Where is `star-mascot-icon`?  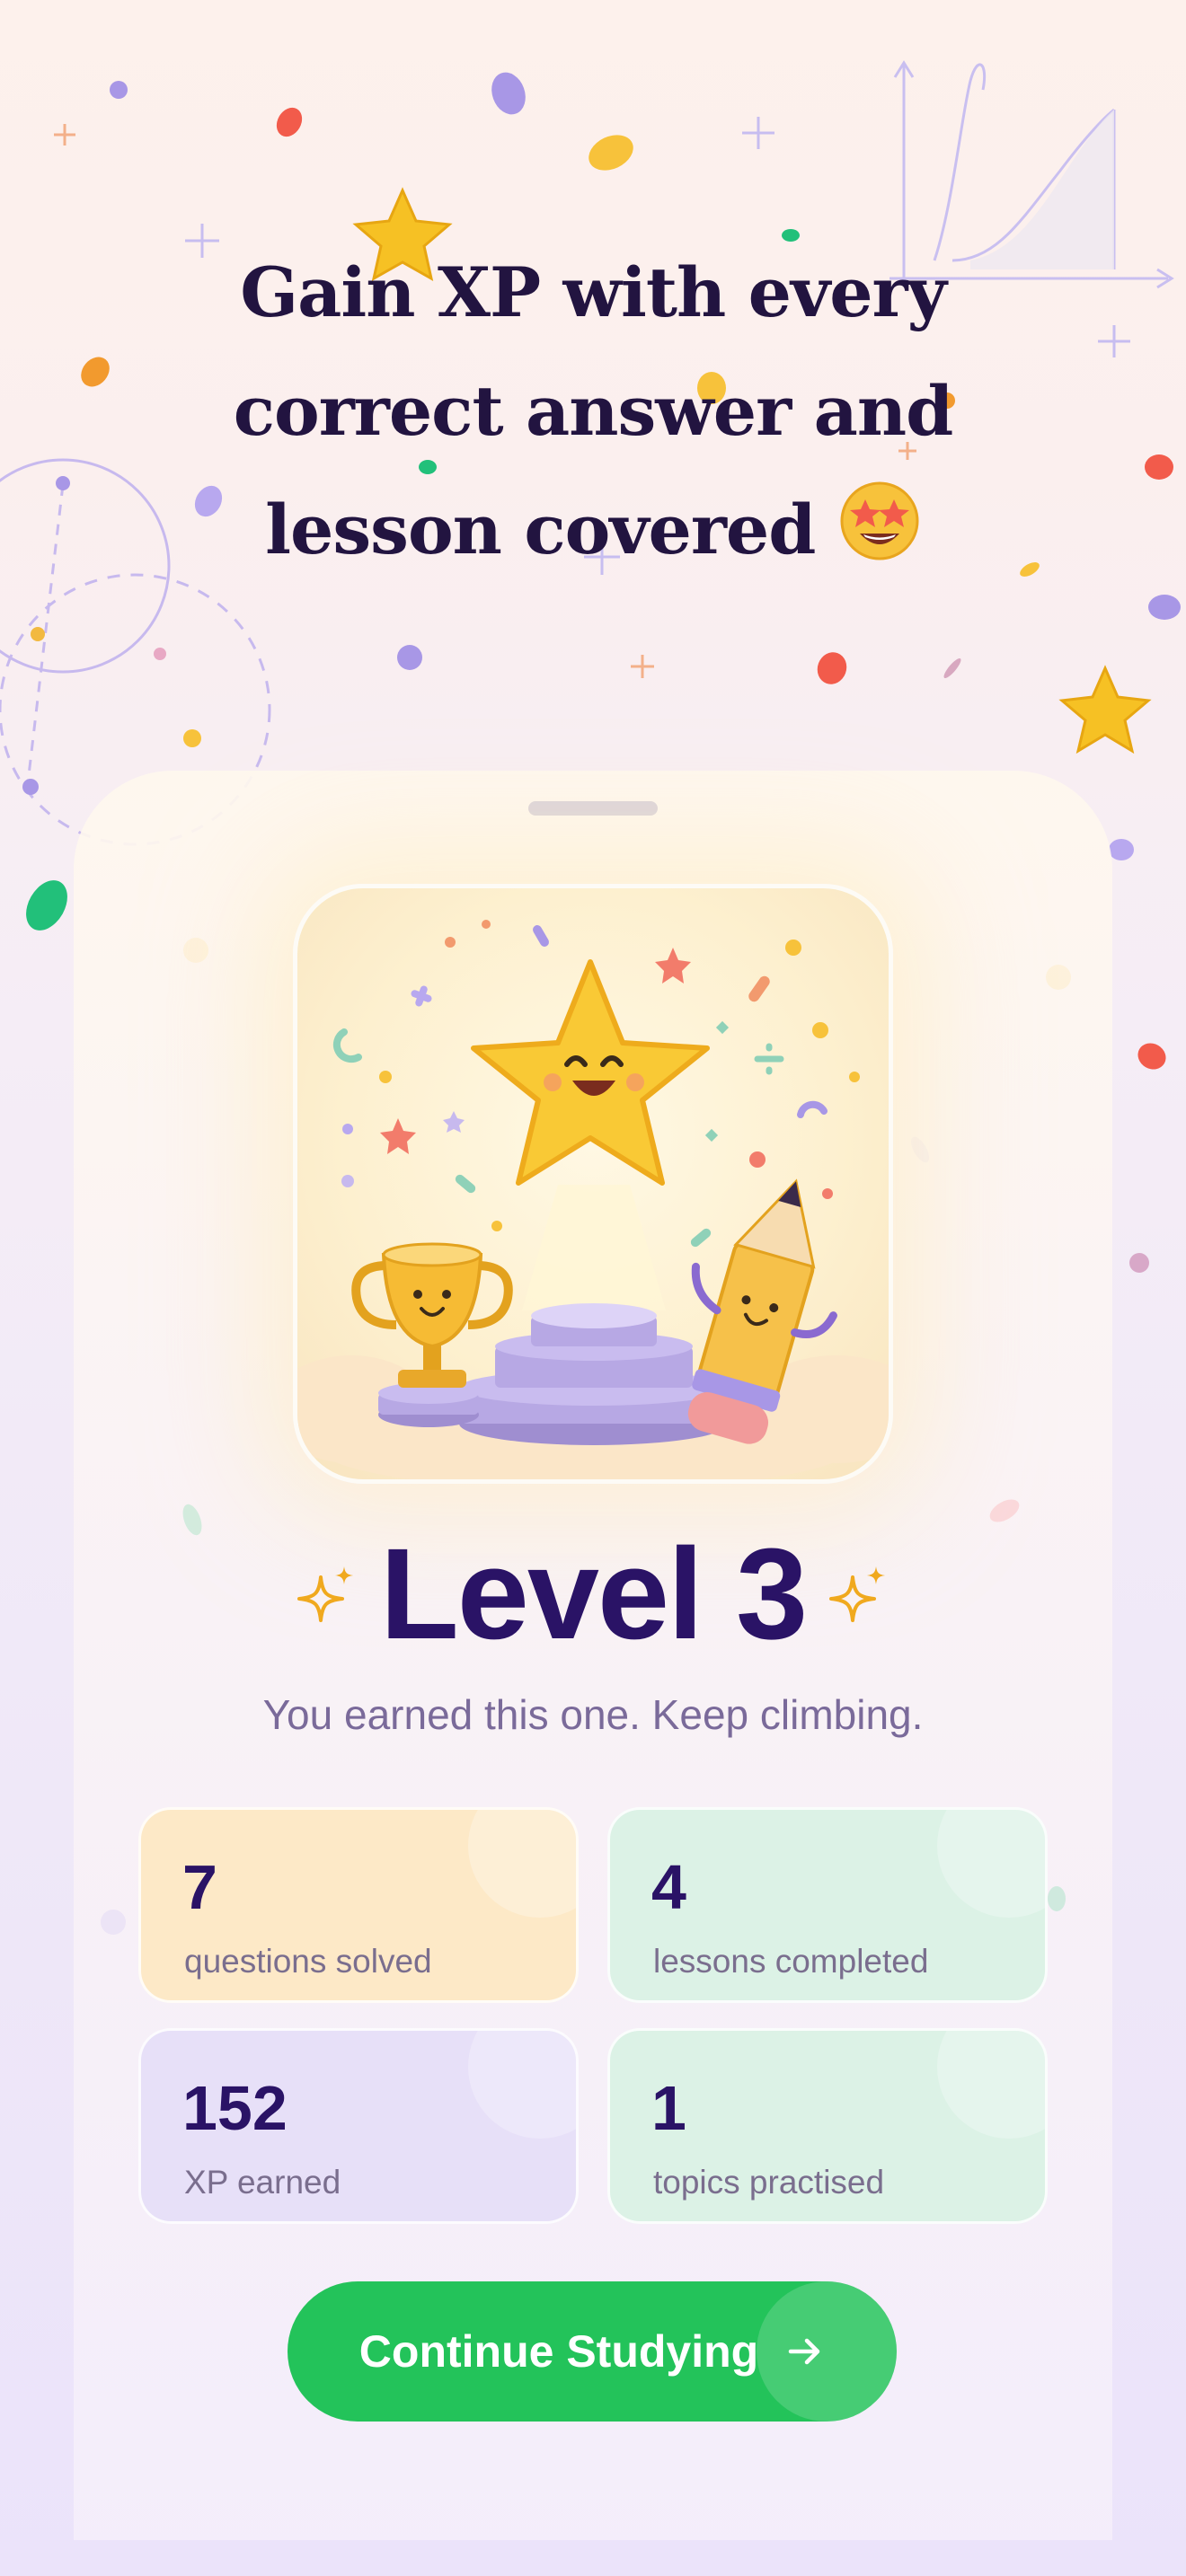 star-mascot-icon is located at coordinates (590, 1072).